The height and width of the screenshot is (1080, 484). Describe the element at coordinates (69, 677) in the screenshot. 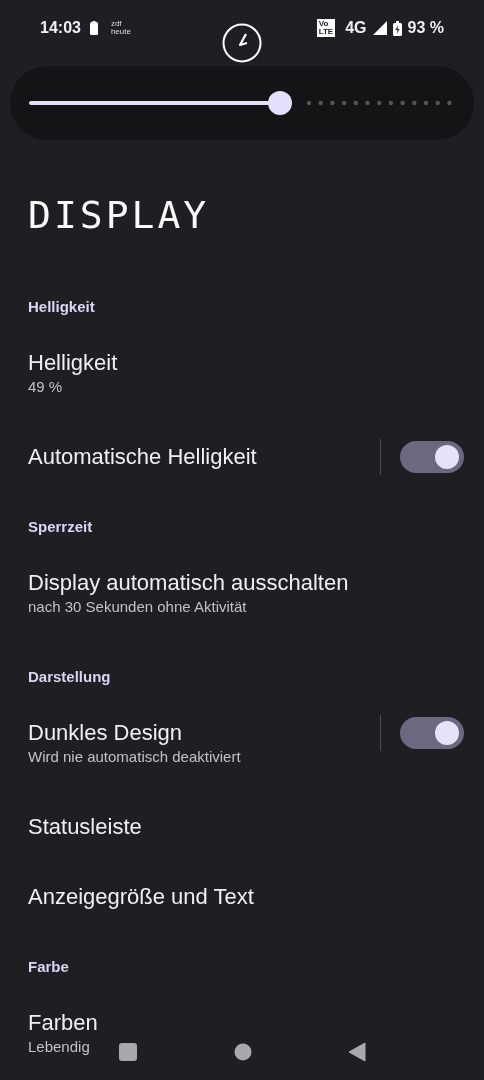

I see `section-header: Darstellung` at that location.